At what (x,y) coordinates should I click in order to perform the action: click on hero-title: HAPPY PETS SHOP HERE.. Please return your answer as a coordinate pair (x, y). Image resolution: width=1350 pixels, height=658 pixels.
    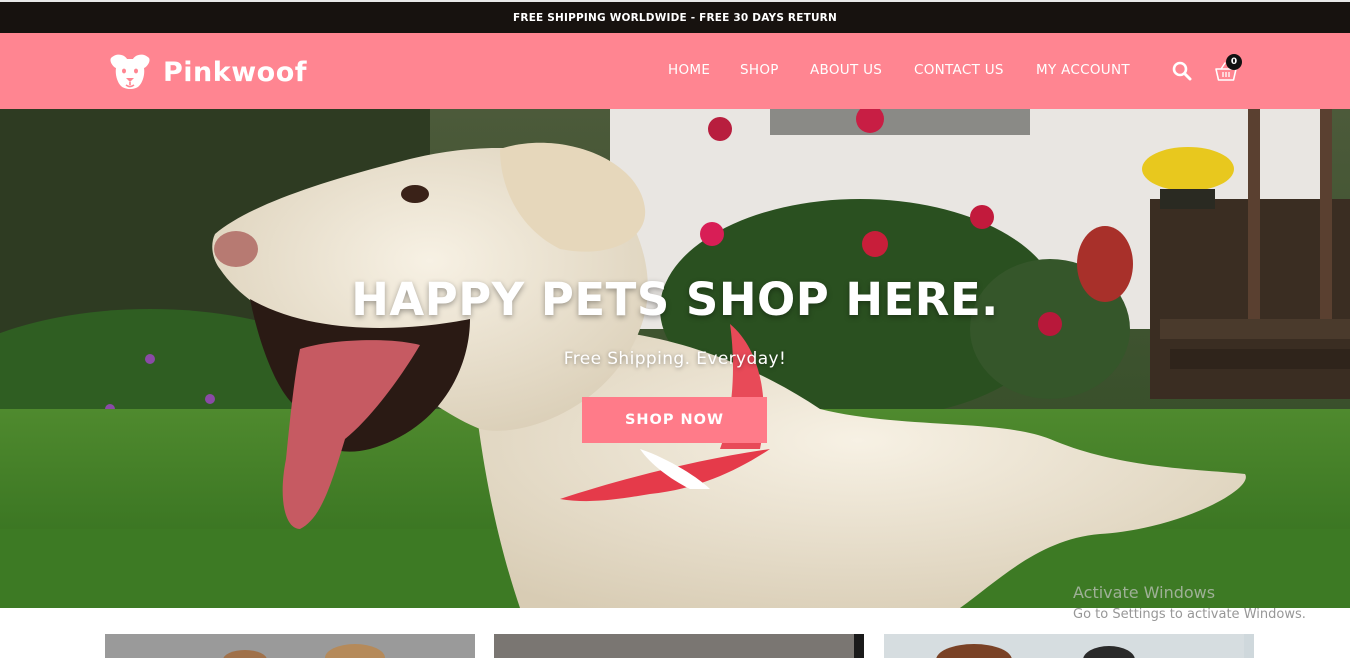
    Looking at the image, I should click on (675, 299).